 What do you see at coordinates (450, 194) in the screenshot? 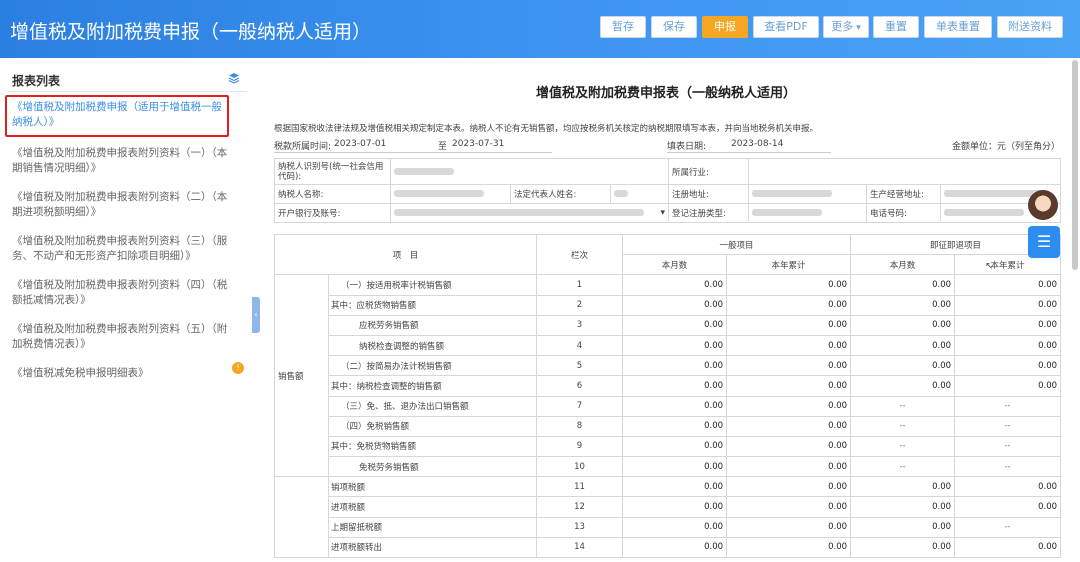
I see `taxpayer-name-field` at bounding box center [450, 194].